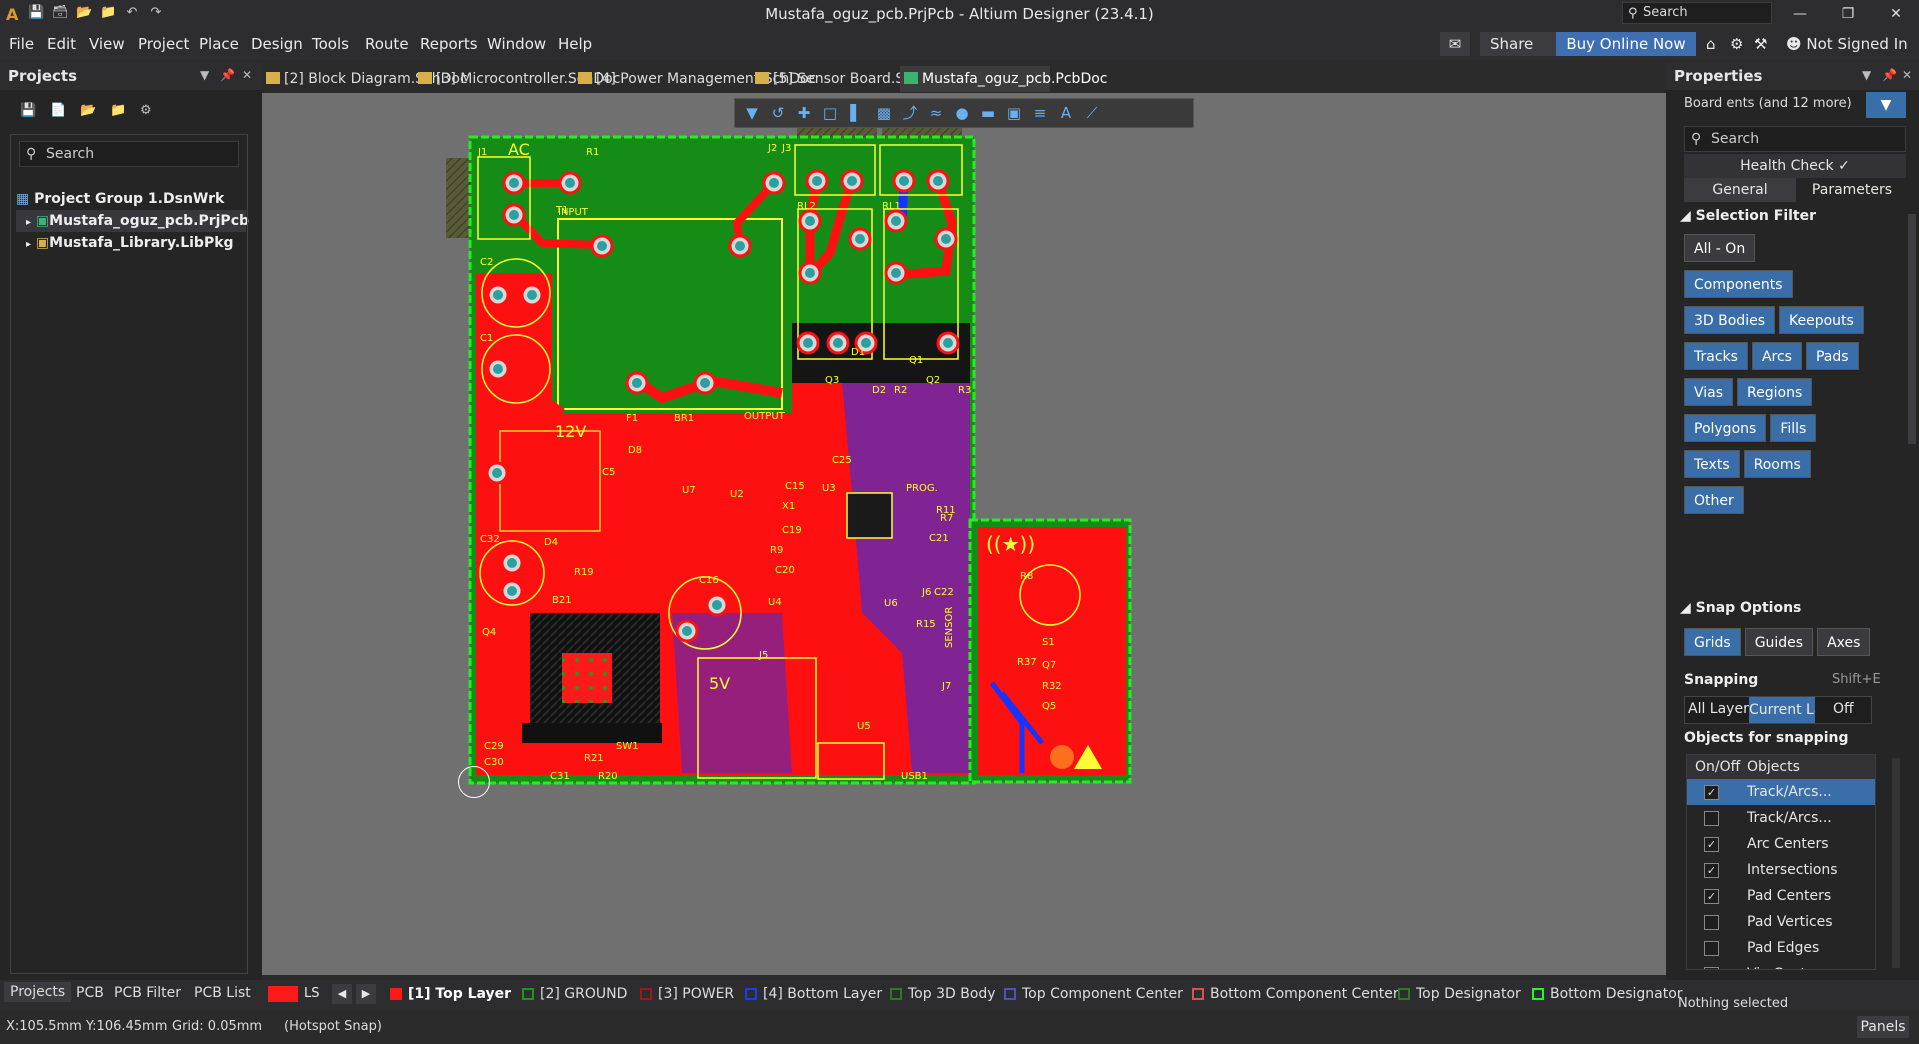 Image resolution: width=1919 pixels, height=1044 pixels. What do you see at coordinates (90, 993) in the screenshot?
I see `bottom-tab-pcb: PCB` at bounding box center [90, 993].